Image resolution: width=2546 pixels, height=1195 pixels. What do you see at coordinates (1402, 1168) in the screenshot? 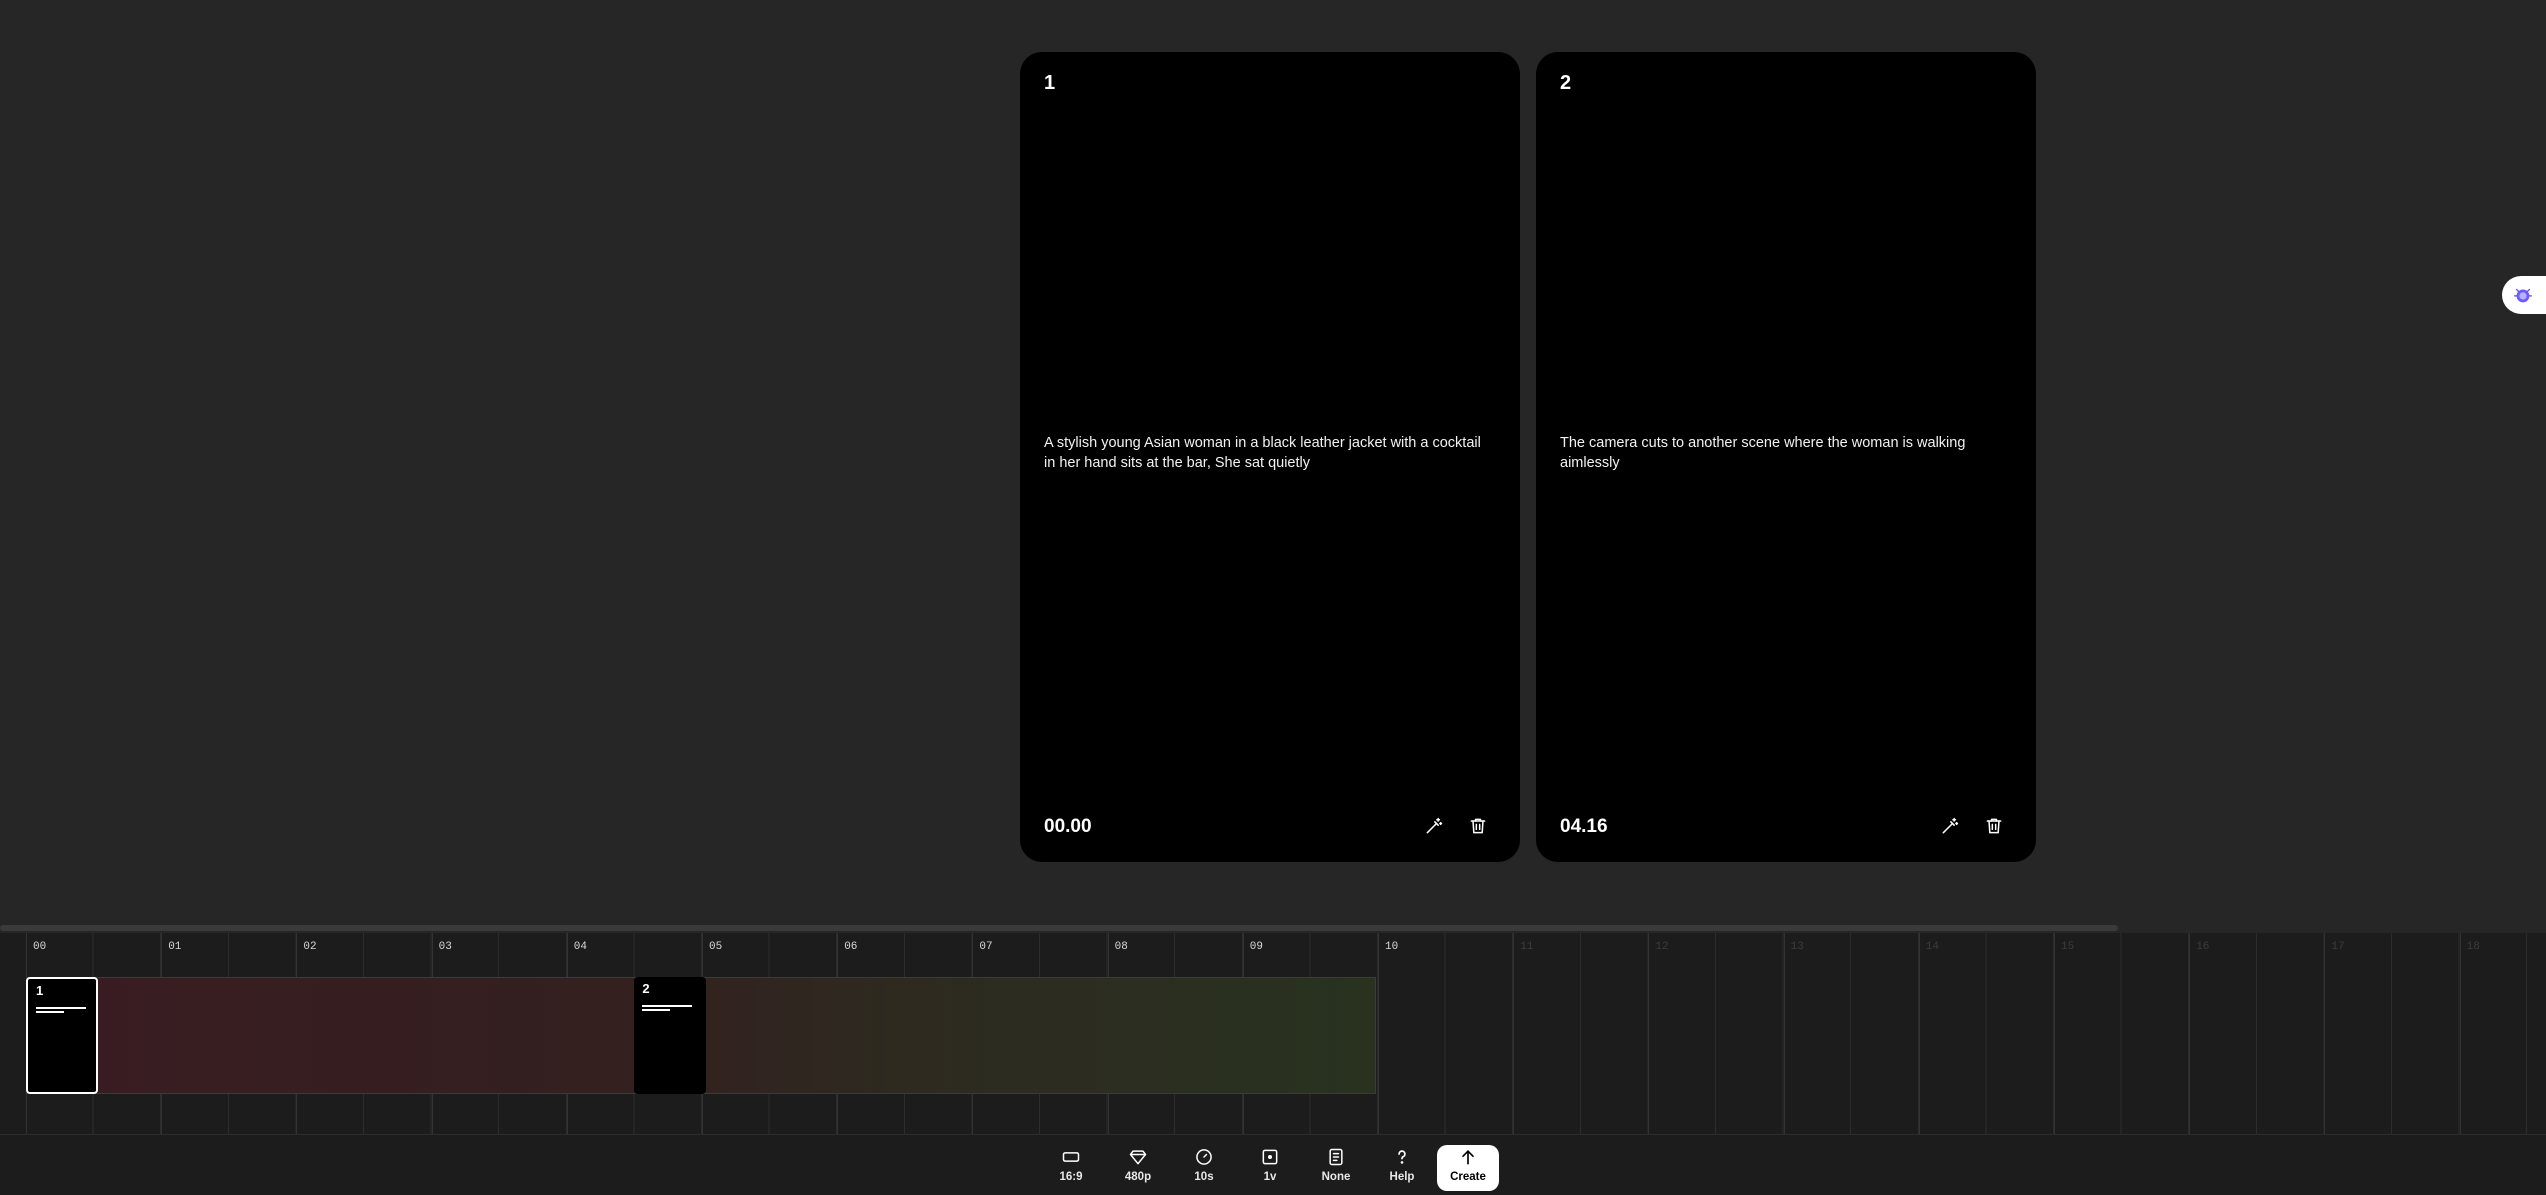
I see `help-button: Help` at bounding box center [1402, 1168].